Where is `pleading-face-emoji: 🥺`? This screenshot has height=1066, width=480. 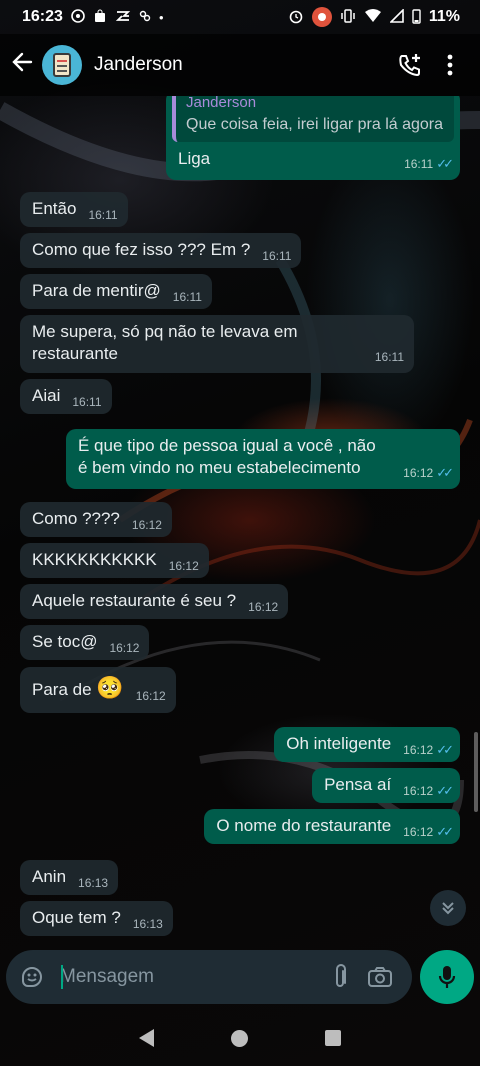 pleading-face-emoji: 🥺 is located at coordinates (110, 687).